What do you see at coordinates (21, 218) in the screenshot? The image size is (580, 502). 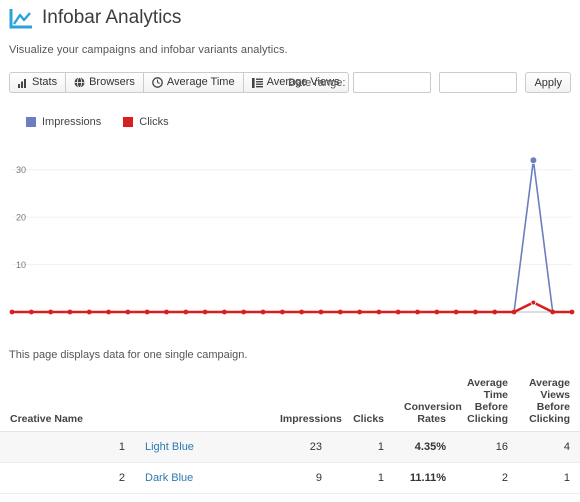 I see `y-axis-tick-label: 20` at bounding box center [21, 218].